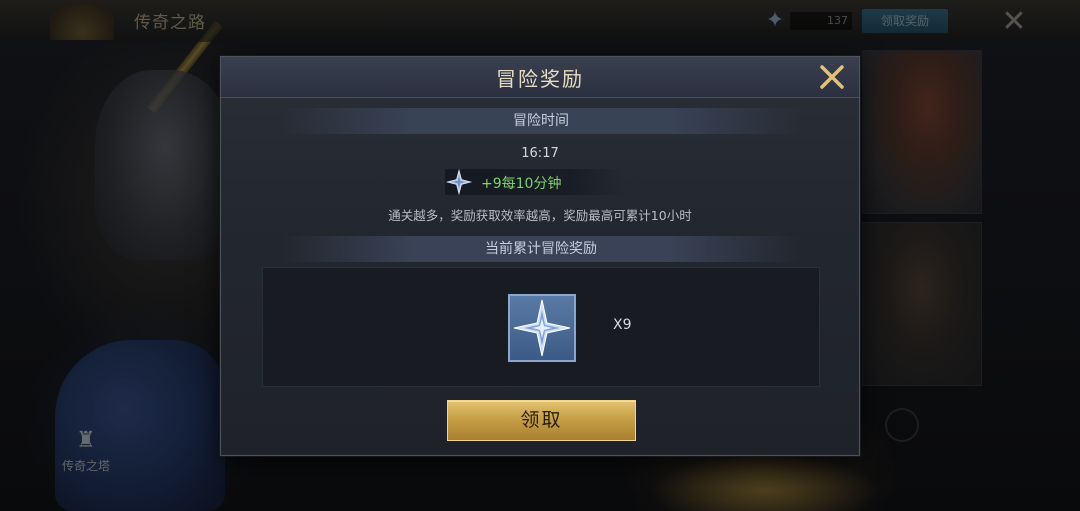 The width and height of the screenshot is (1080, 511). I want to click on close-icon, so click(832, 77).